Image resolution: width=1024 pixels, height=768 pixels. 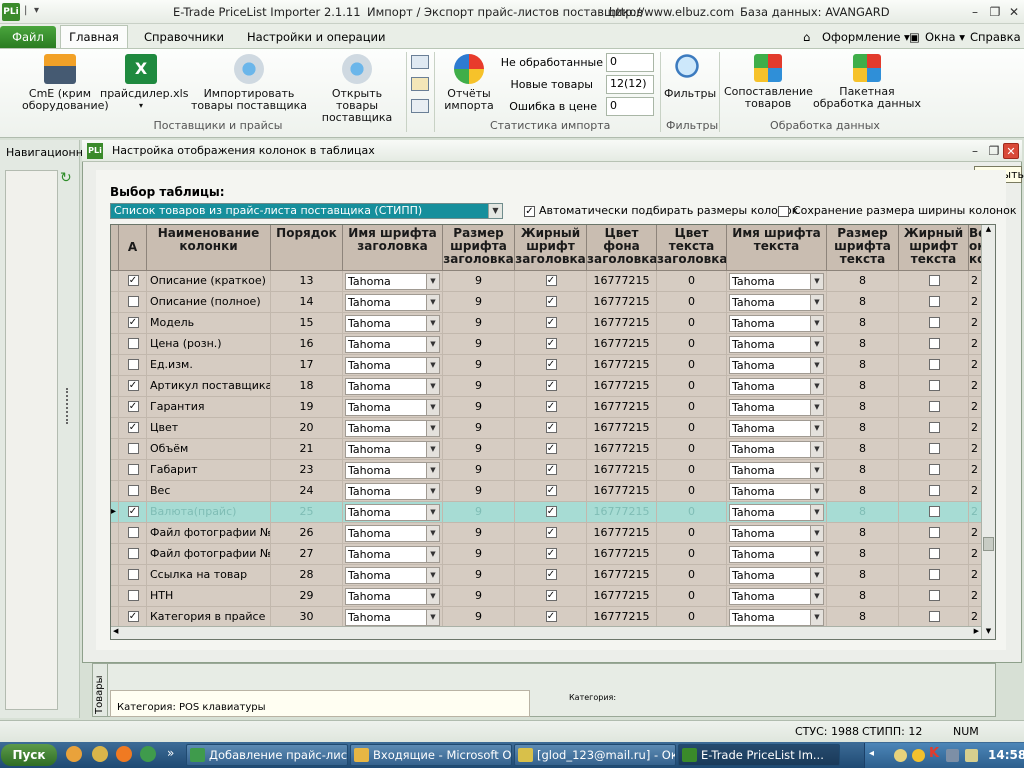 I want to click on table-row: НТН 29 Tahoma ▼ 9 ✓ 16777215 0 Tahoma ▼ 8 2, so click(x=548, y=596).